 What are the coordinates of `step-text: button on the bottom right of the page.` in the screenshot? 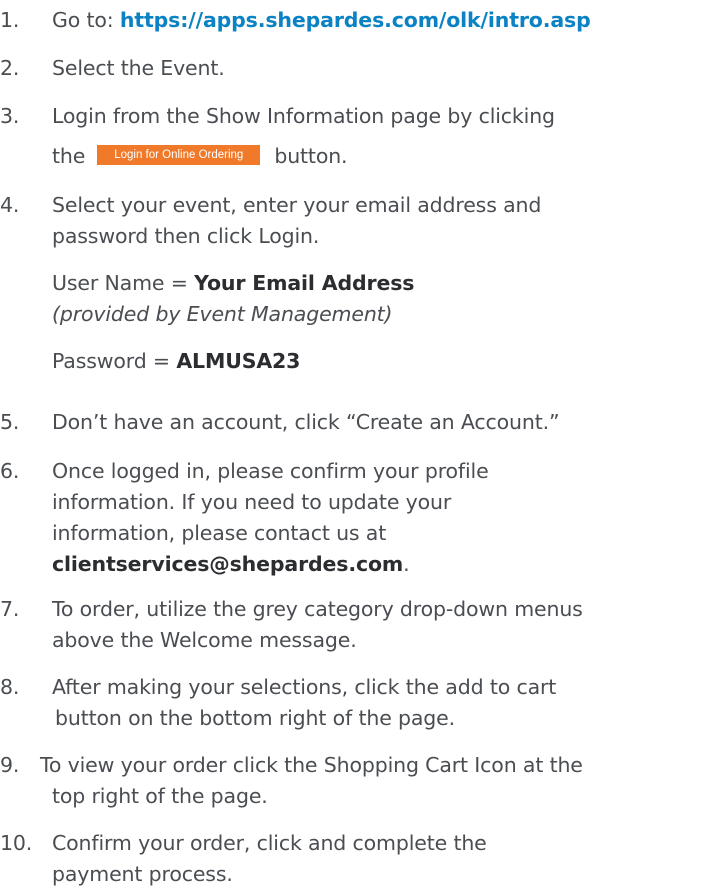 It's located at (255, 718).